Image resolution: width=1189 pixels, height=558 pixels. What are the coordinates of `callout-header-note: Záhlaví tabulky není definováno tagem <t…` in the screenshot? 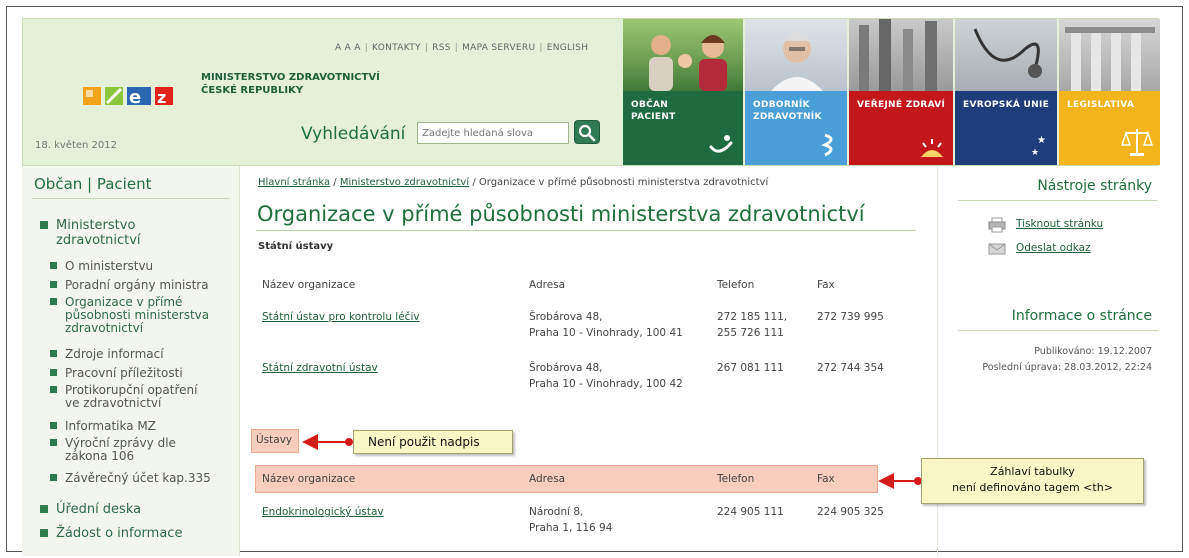 It's located at (1032, 481).